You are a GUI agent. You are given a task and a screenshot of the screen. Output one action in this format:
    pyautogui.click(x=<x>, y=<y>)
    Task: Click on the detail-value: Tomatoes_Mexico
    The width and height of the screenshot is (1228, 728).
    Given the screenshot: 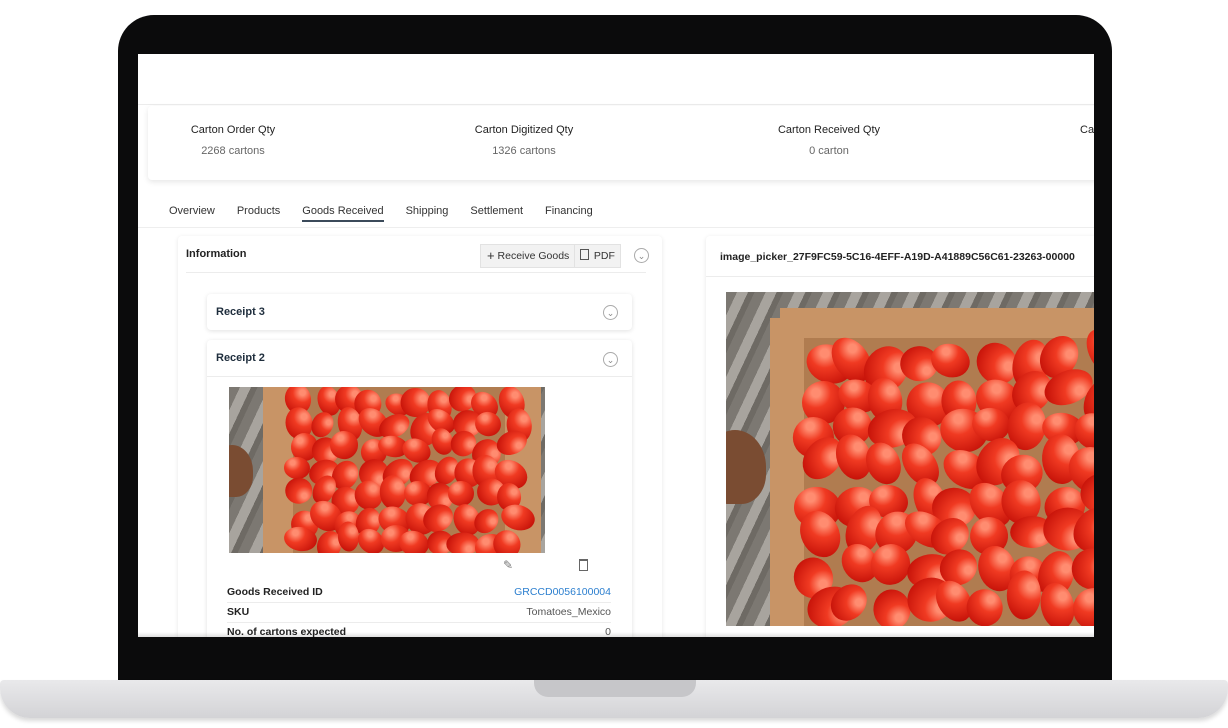 What is the action you would take?
    pyautogui.click(x=568, y=612)
    